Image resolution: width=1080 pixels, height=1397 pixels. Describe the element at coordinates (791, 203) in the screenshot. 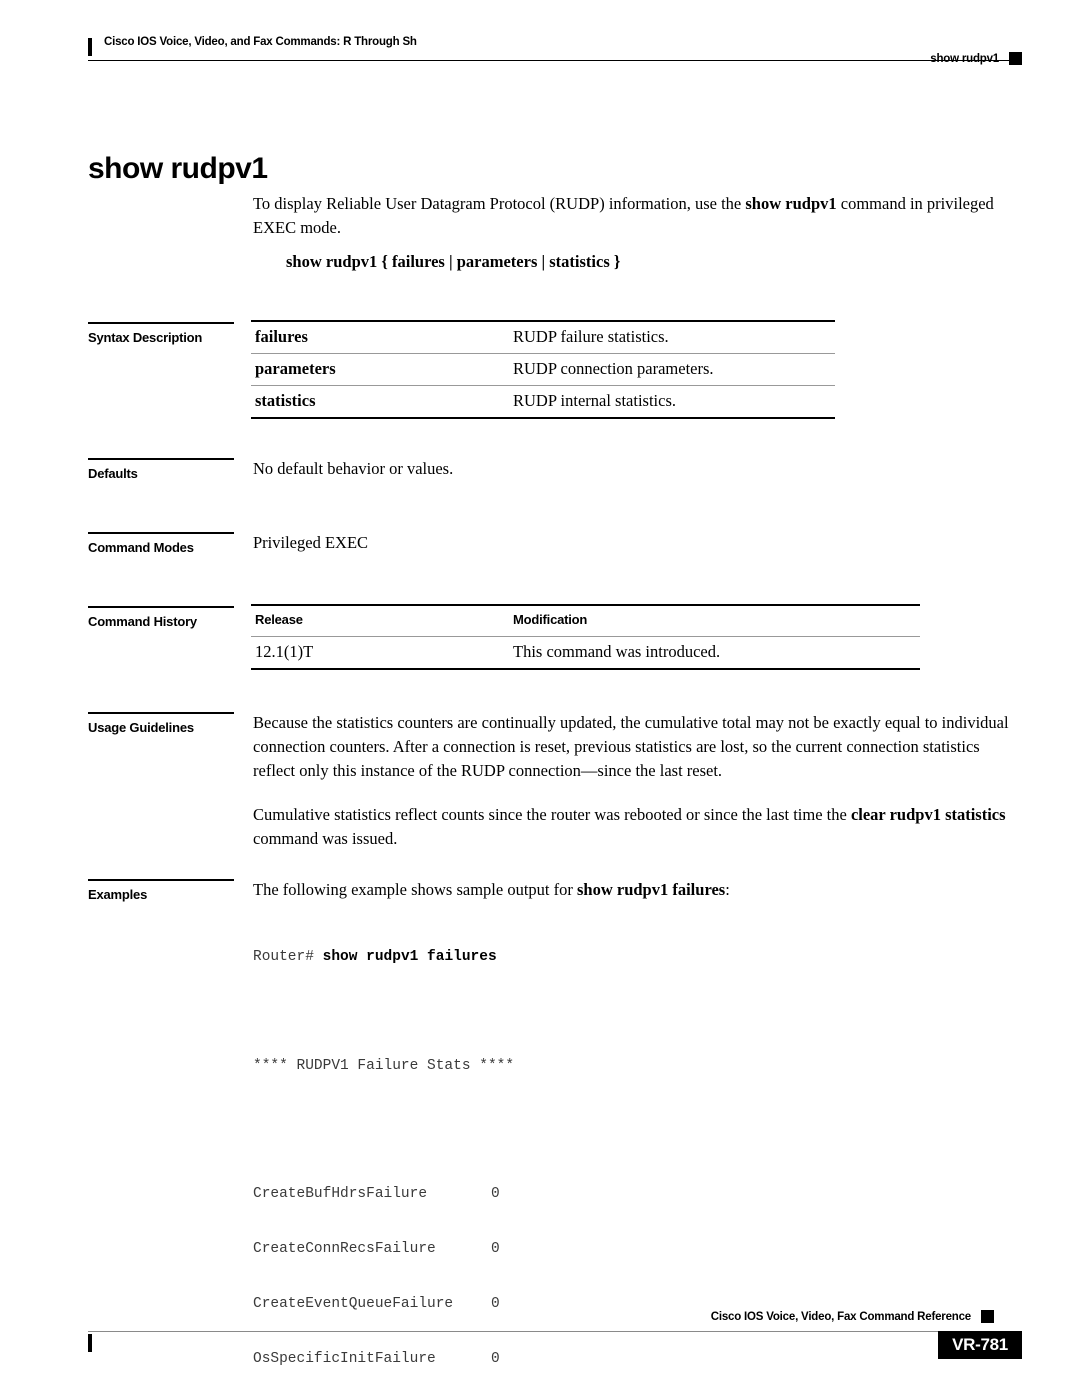

I see `intro-command: show rudpv1` at that location.